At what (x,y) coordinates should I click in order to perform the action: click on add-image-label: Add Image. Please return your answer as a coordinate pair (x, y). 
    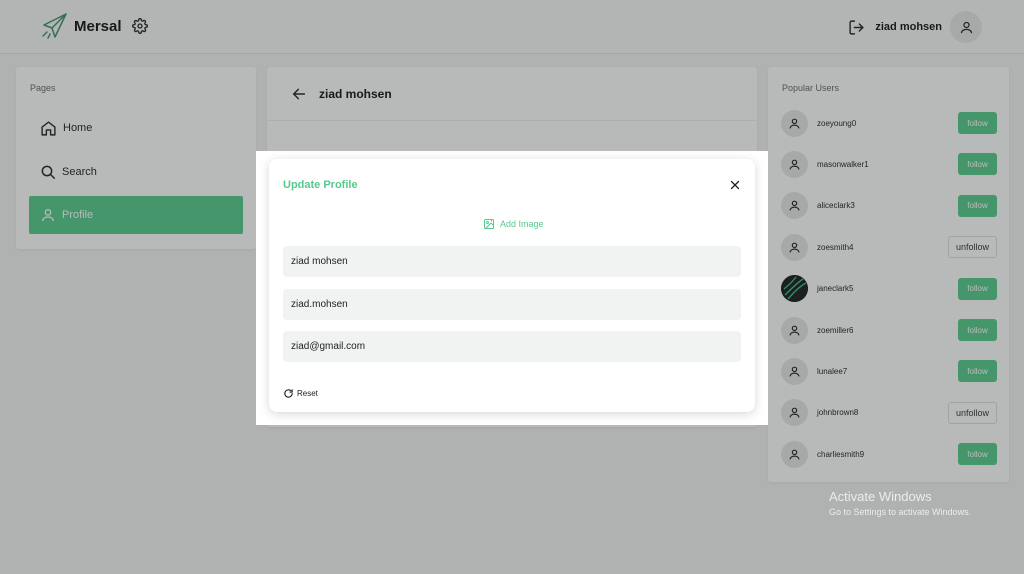
    Looking at the image, I should click on (522, 224).